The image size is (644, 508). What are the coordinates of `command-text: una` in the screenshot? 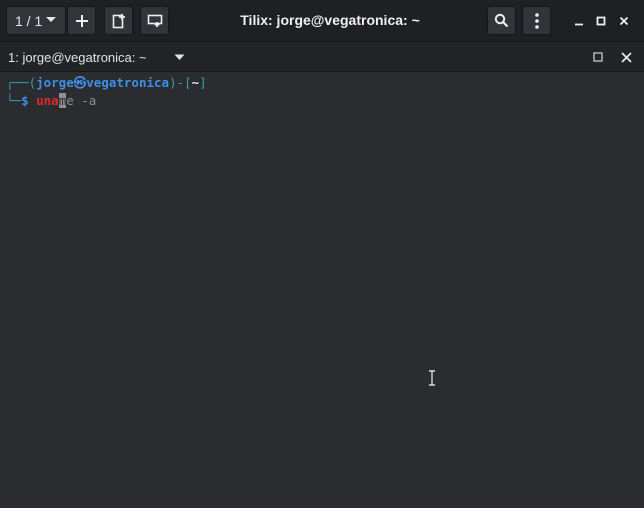 It's located at (47, 100).